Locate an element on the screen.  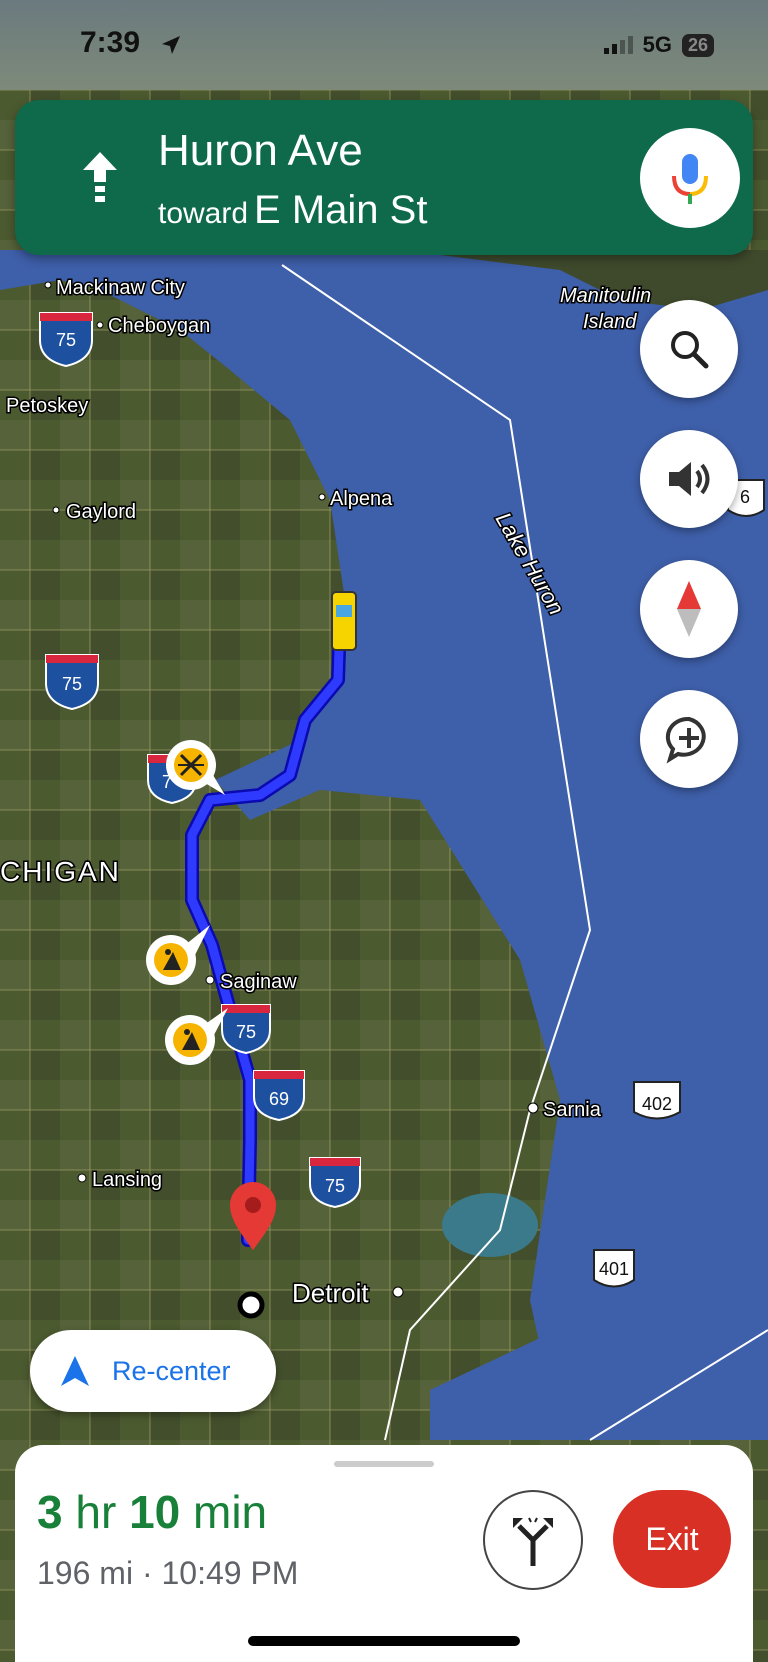
add-report-button is located at coordinates (689, 739).